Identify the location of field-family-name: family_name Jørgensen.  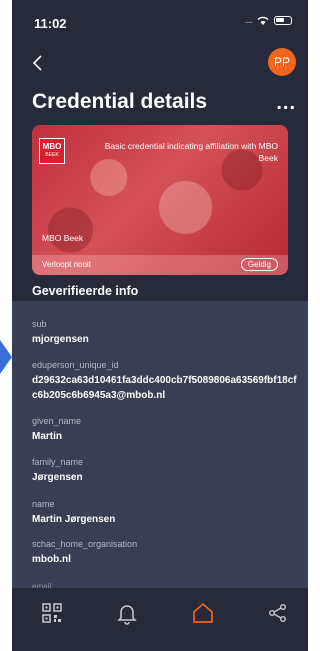
(166, 470).